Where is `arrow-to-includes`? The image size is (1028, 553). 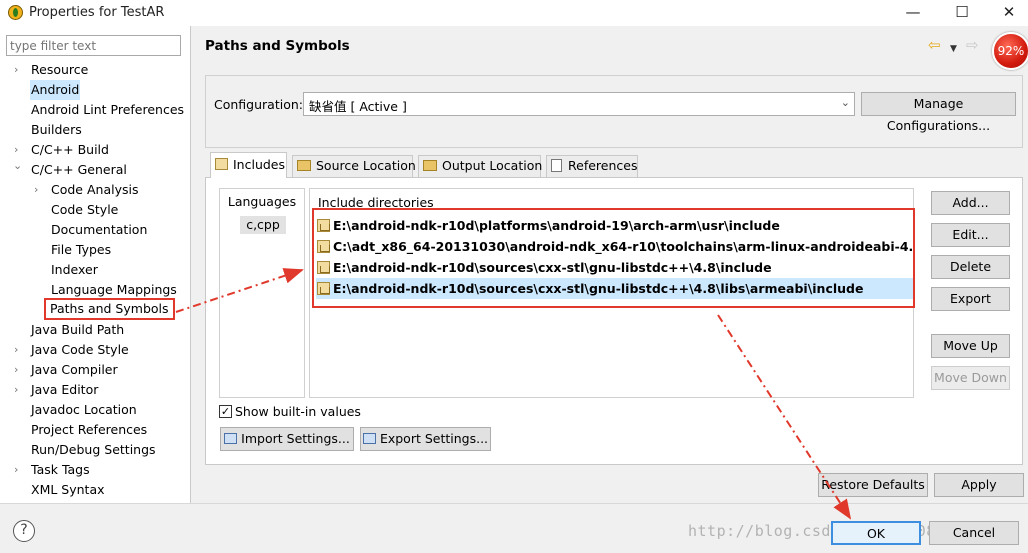 arrow-to-includes is located at coordinates (239, 290).